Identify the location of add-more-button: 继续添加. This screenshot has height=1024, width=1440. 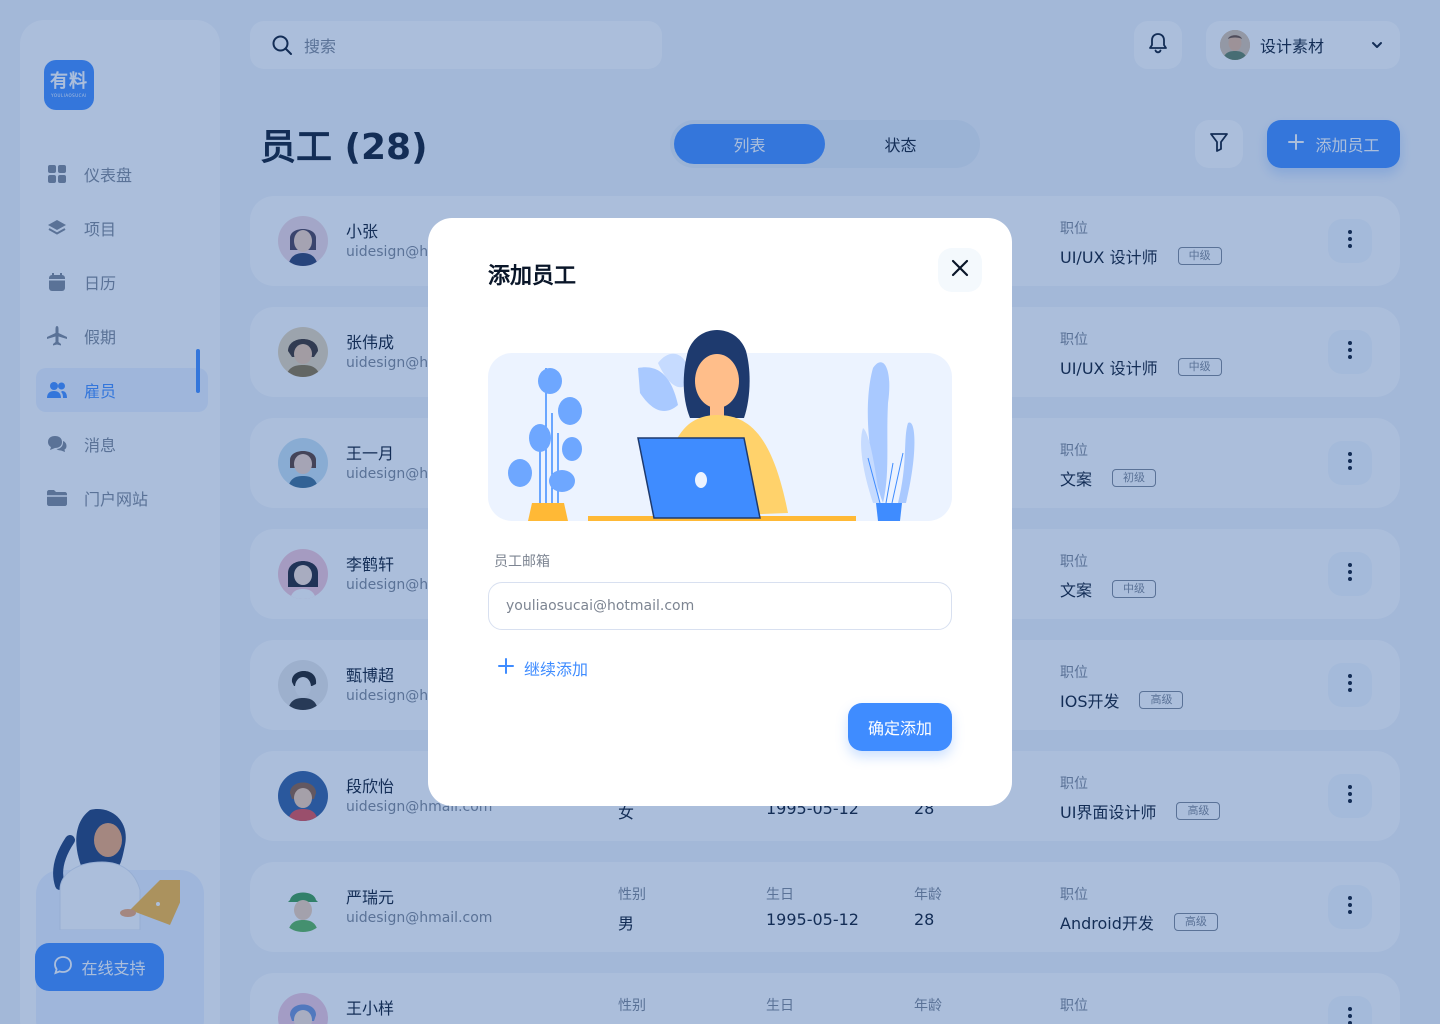
(543, 668).